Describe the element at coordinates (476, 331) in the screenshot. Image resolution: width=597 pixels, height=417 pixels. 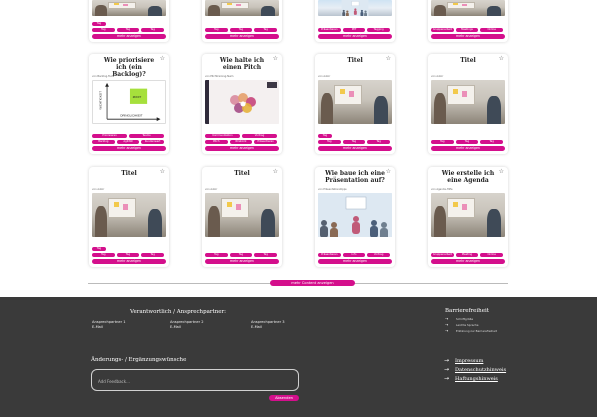
I see `accessibility-link-3: Erklärung zur Barrierefreiheit` at that location.